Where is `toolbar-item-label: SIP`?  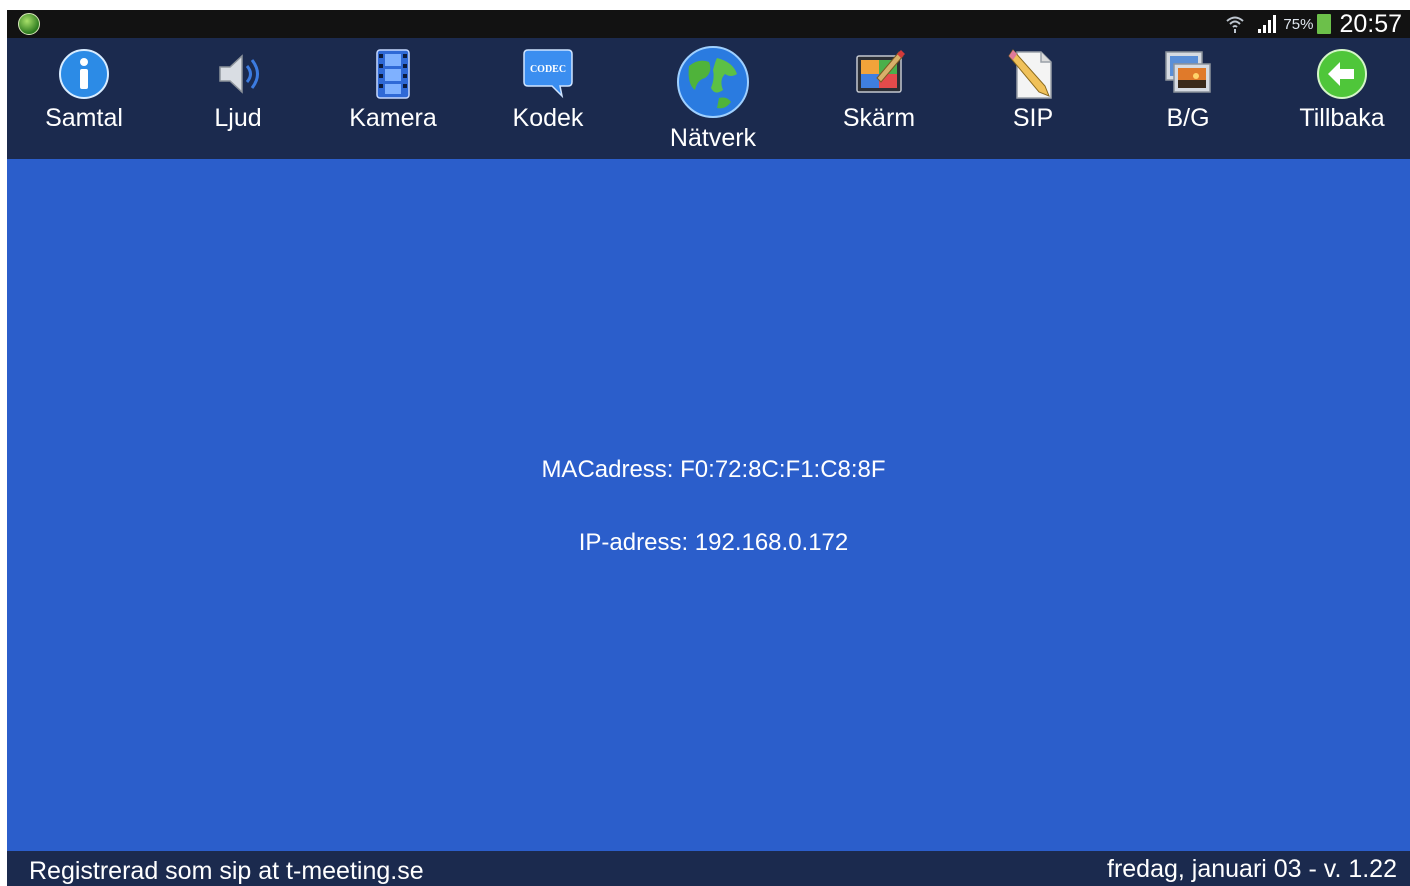
toolbar-item-label: SIP is located at coordinates (1033, 118).